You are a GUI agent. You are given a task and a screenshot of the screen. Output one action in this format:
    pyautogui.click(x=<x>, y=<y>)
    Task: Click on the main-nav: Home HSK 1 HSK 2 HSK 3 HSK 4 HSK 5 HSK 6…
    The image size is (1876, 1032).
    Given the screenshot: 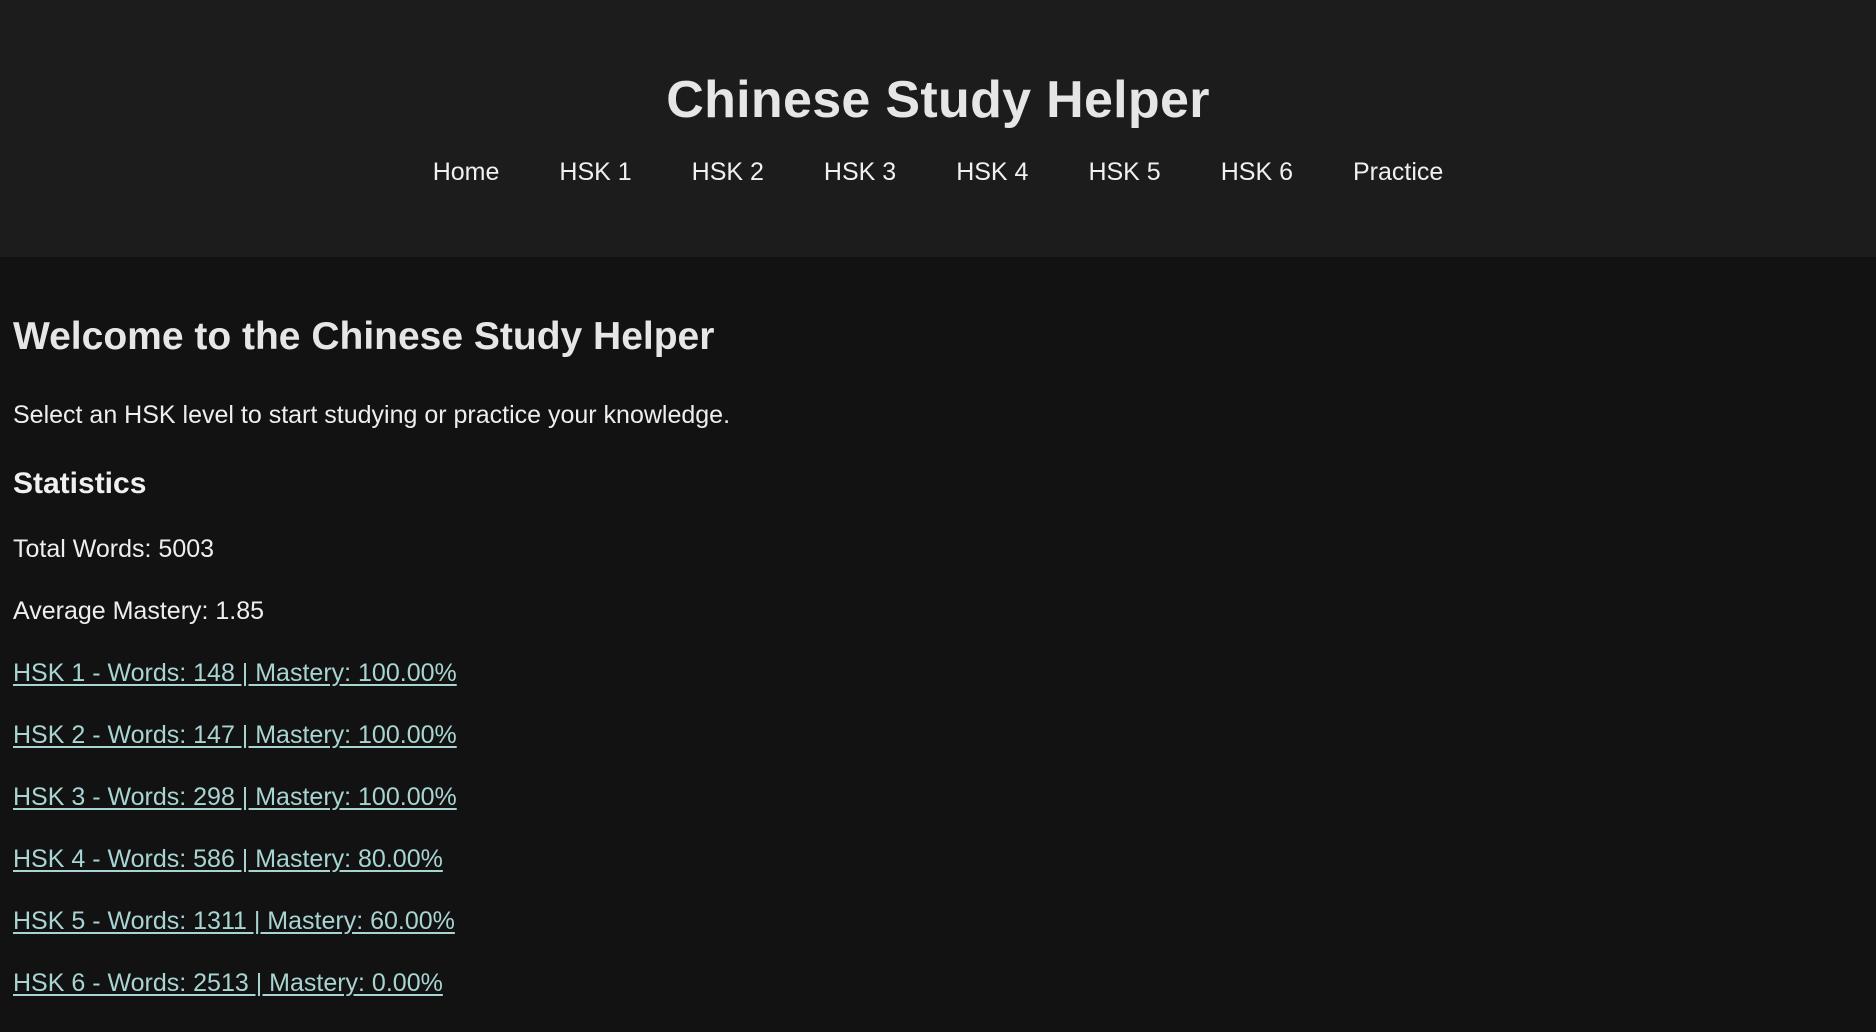 What is the action you would take?
    pyautogui.click(x=938, y=172)
    